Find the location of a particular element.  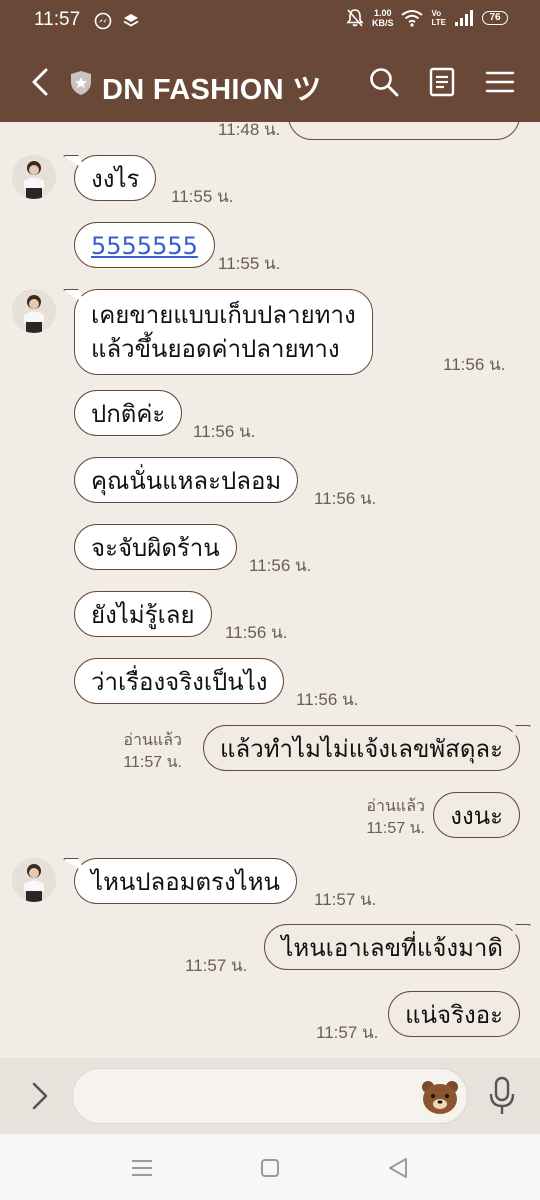

home-icon is located at coordinates (270, 1168).